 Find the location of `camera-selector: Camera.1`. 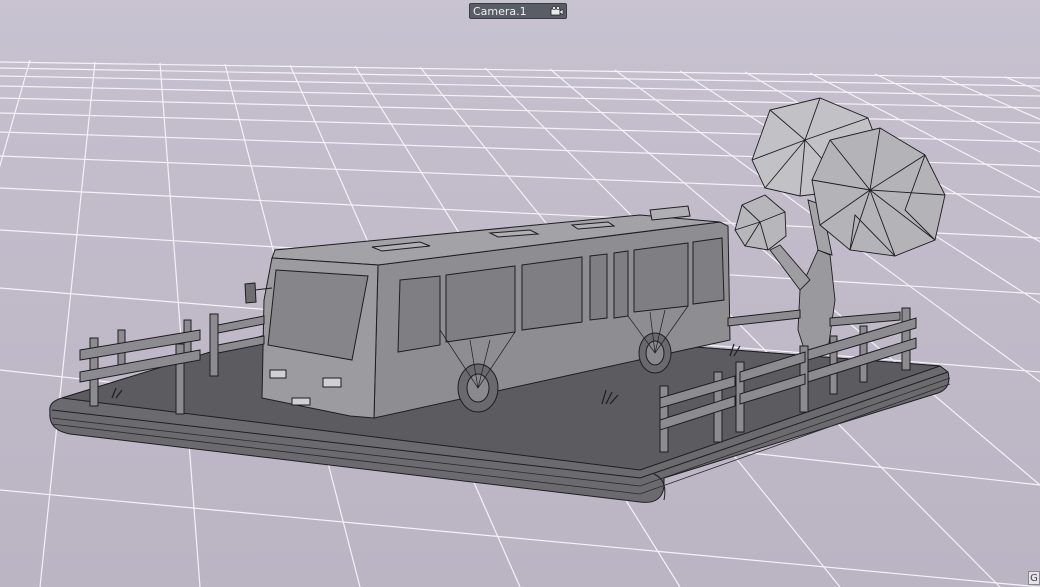

camera-selector: Camera.1 is located at coordinates (518, 11).